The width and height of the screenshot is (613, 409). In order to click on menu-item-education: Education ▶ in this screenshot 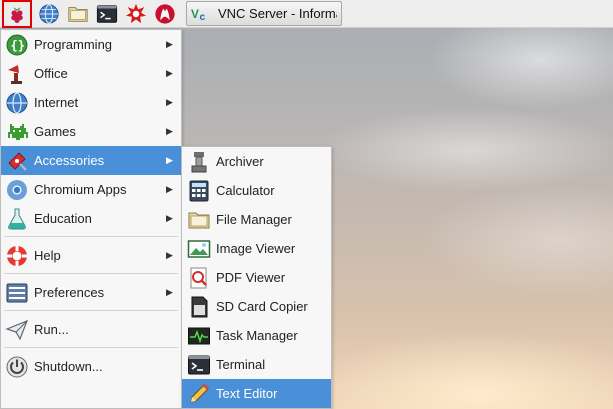, I will do `click(91, 218)`.